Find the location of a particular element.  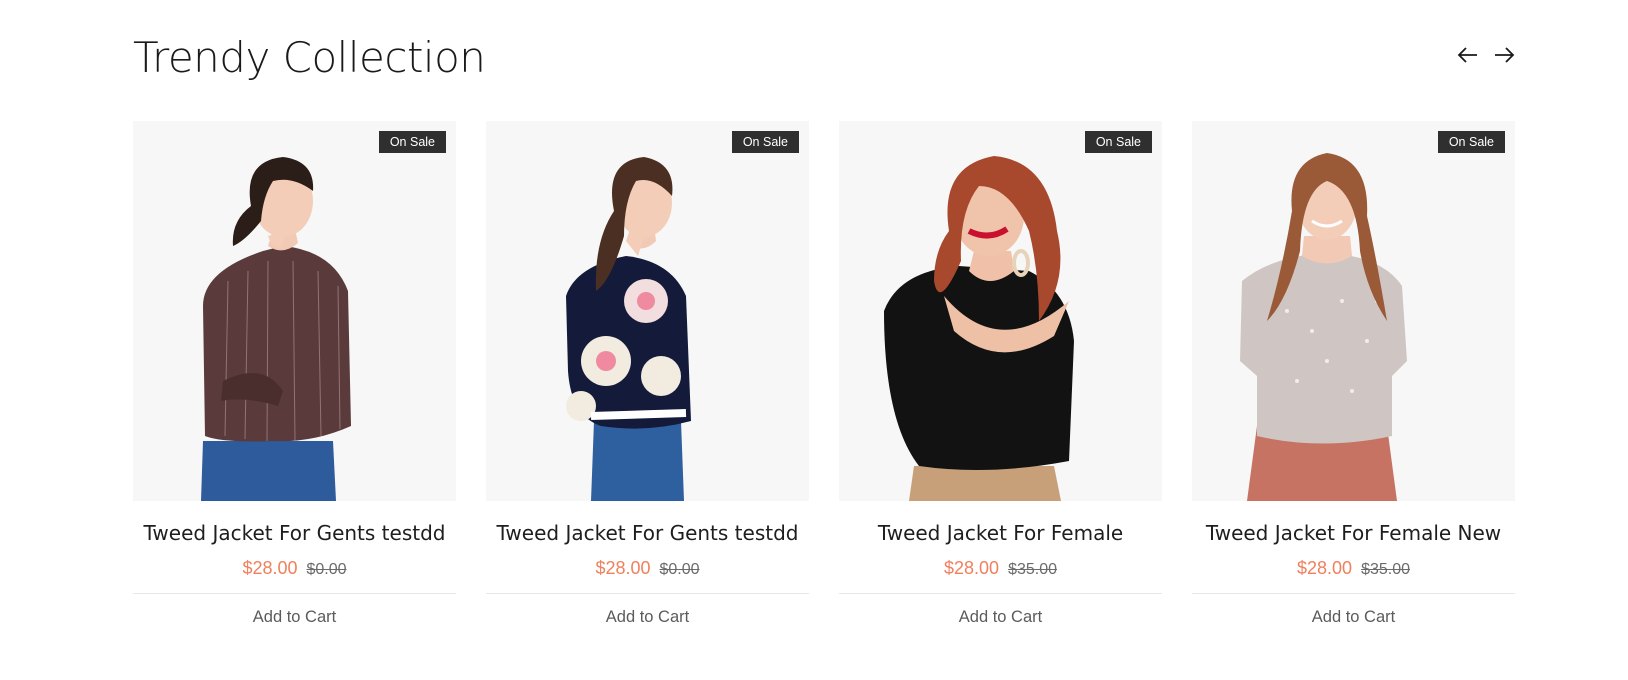

prev-button is located at coordinates (1468, 55).